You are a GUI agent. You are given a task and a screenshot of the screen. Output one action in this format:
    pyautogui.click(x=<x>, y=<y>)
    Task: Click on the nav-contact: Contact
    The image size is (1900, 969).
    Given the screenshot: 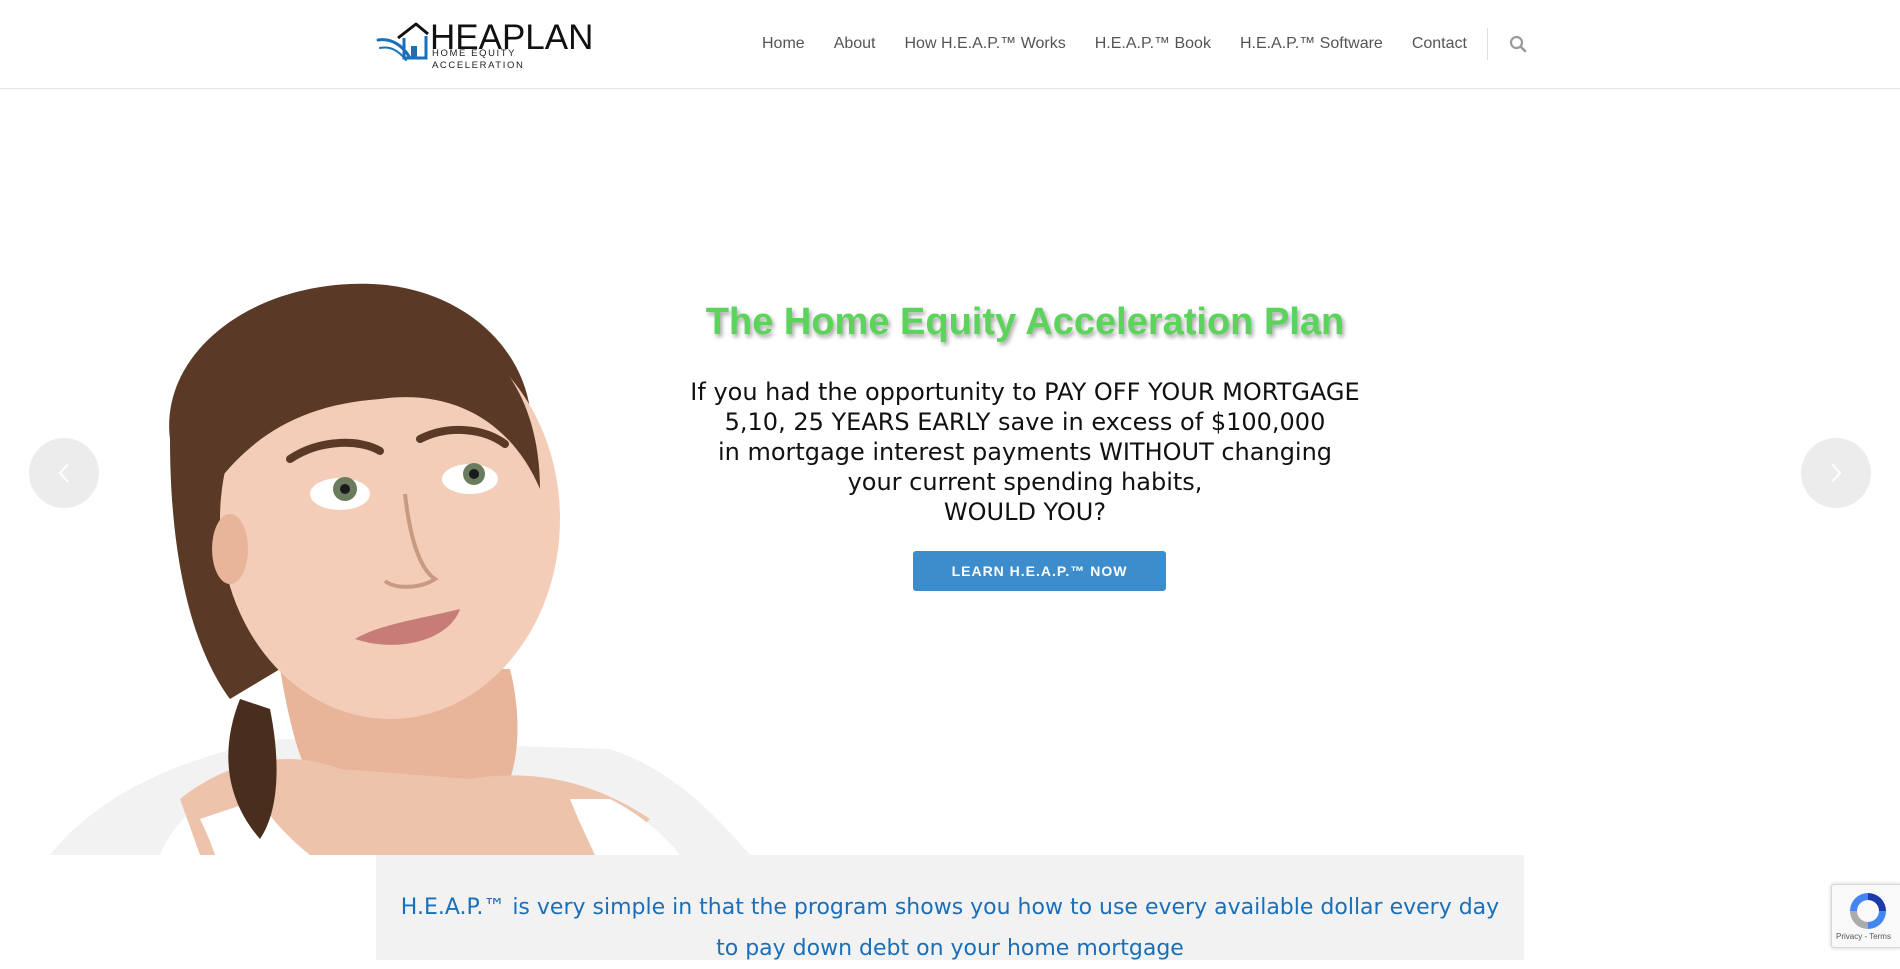 What is the action you would take?
    pyautogui.click(x=1439, y=44)
    